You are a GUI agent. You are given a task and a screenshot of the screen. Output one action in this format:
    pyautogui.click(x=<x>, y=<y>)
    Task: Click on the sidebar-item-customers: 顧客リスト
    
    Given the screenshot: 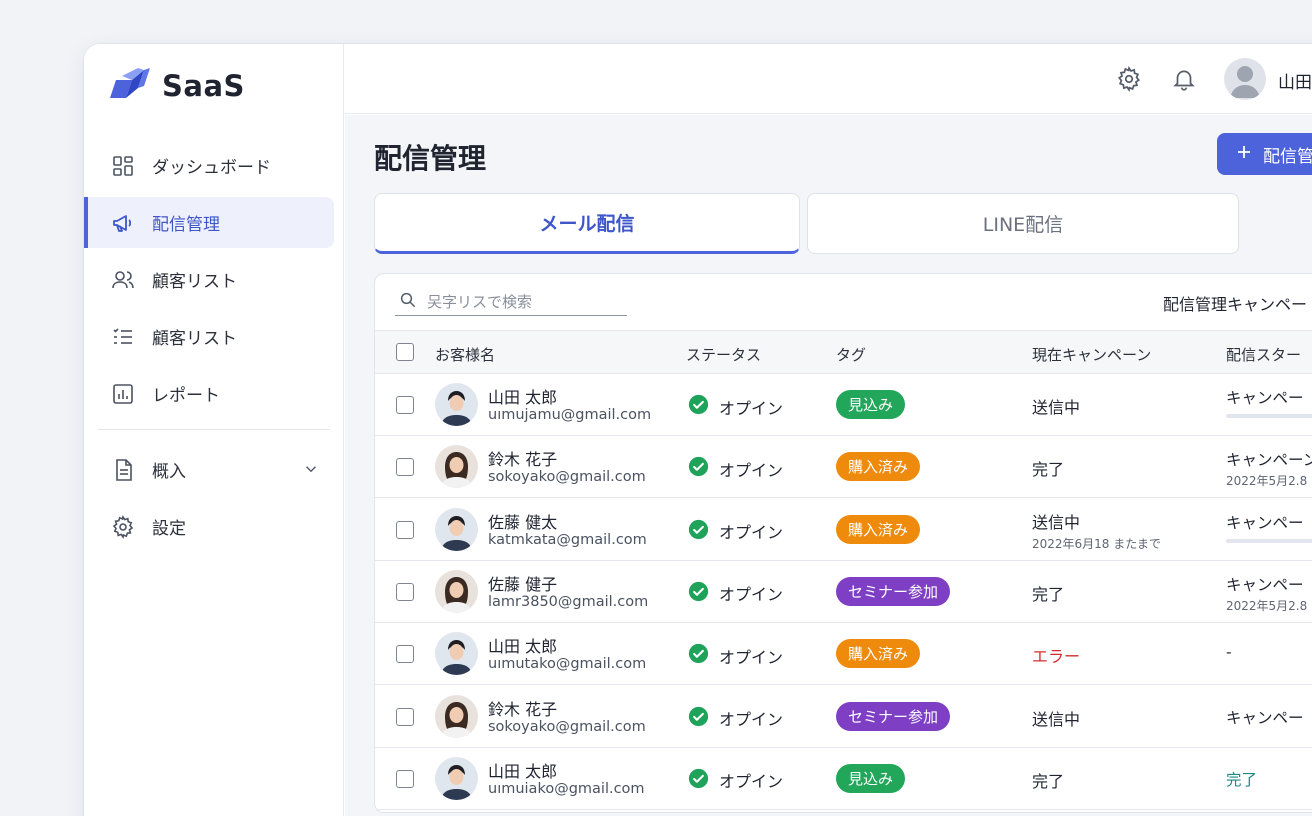 What is the action you would take?
    pyautogui.click(x=209, y=279)
    